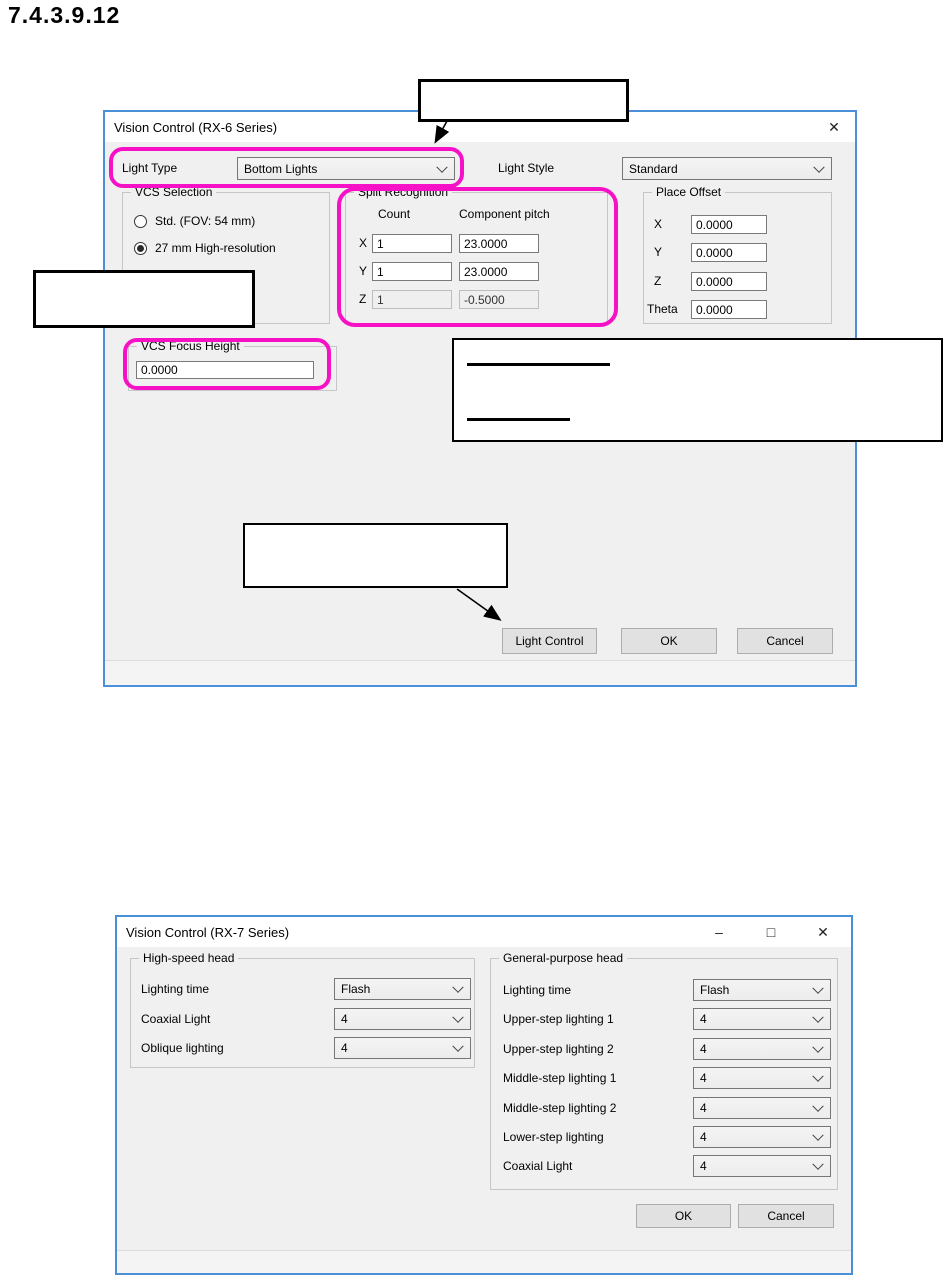 The height and width of the screenshot is (1277, 945). Describe the element at coordinates (658, 281) in the screenshot. I see `offset-axis-label: Z` at that location.